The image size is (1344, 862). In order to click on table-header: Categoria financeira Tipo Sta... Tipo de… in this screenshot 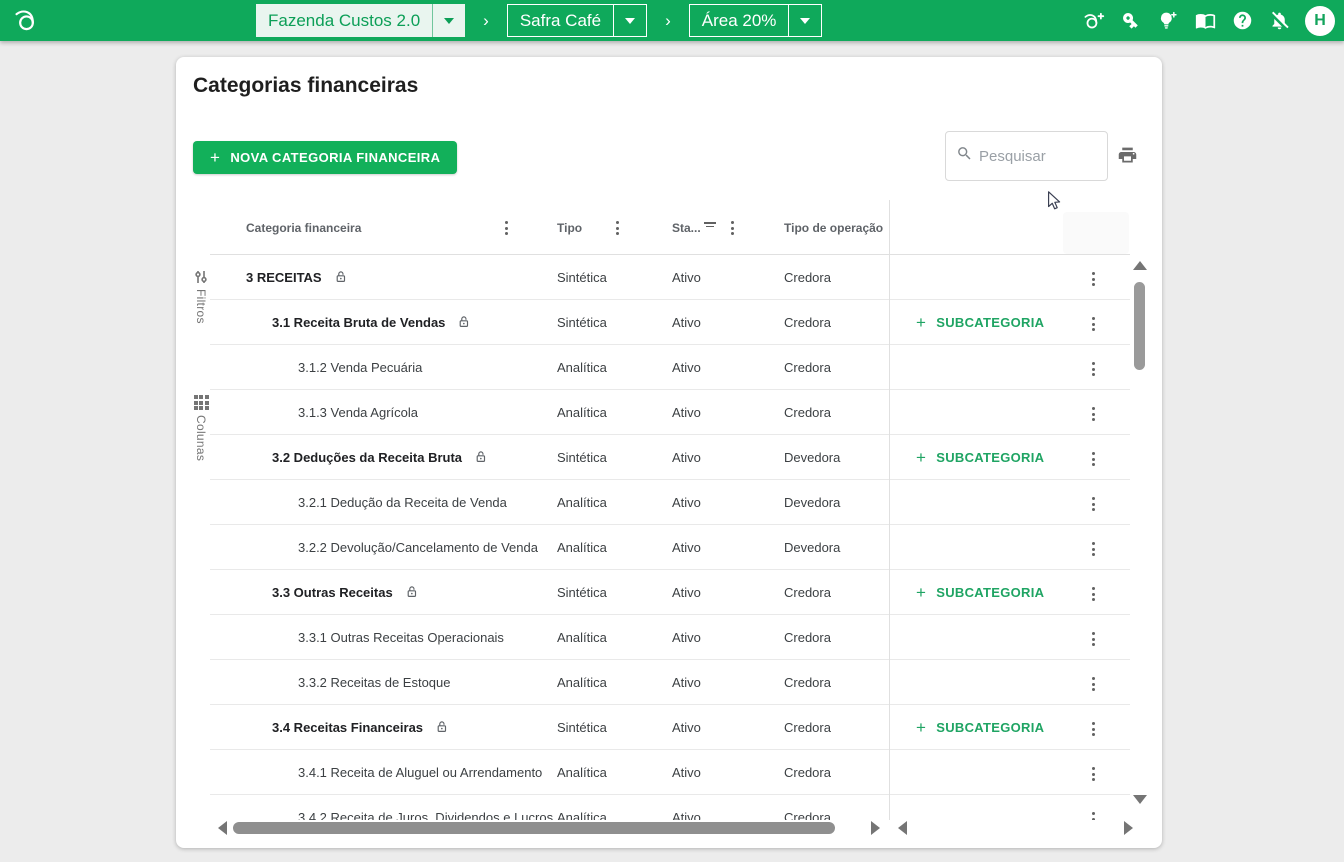, I will do `click(549, 227)`.